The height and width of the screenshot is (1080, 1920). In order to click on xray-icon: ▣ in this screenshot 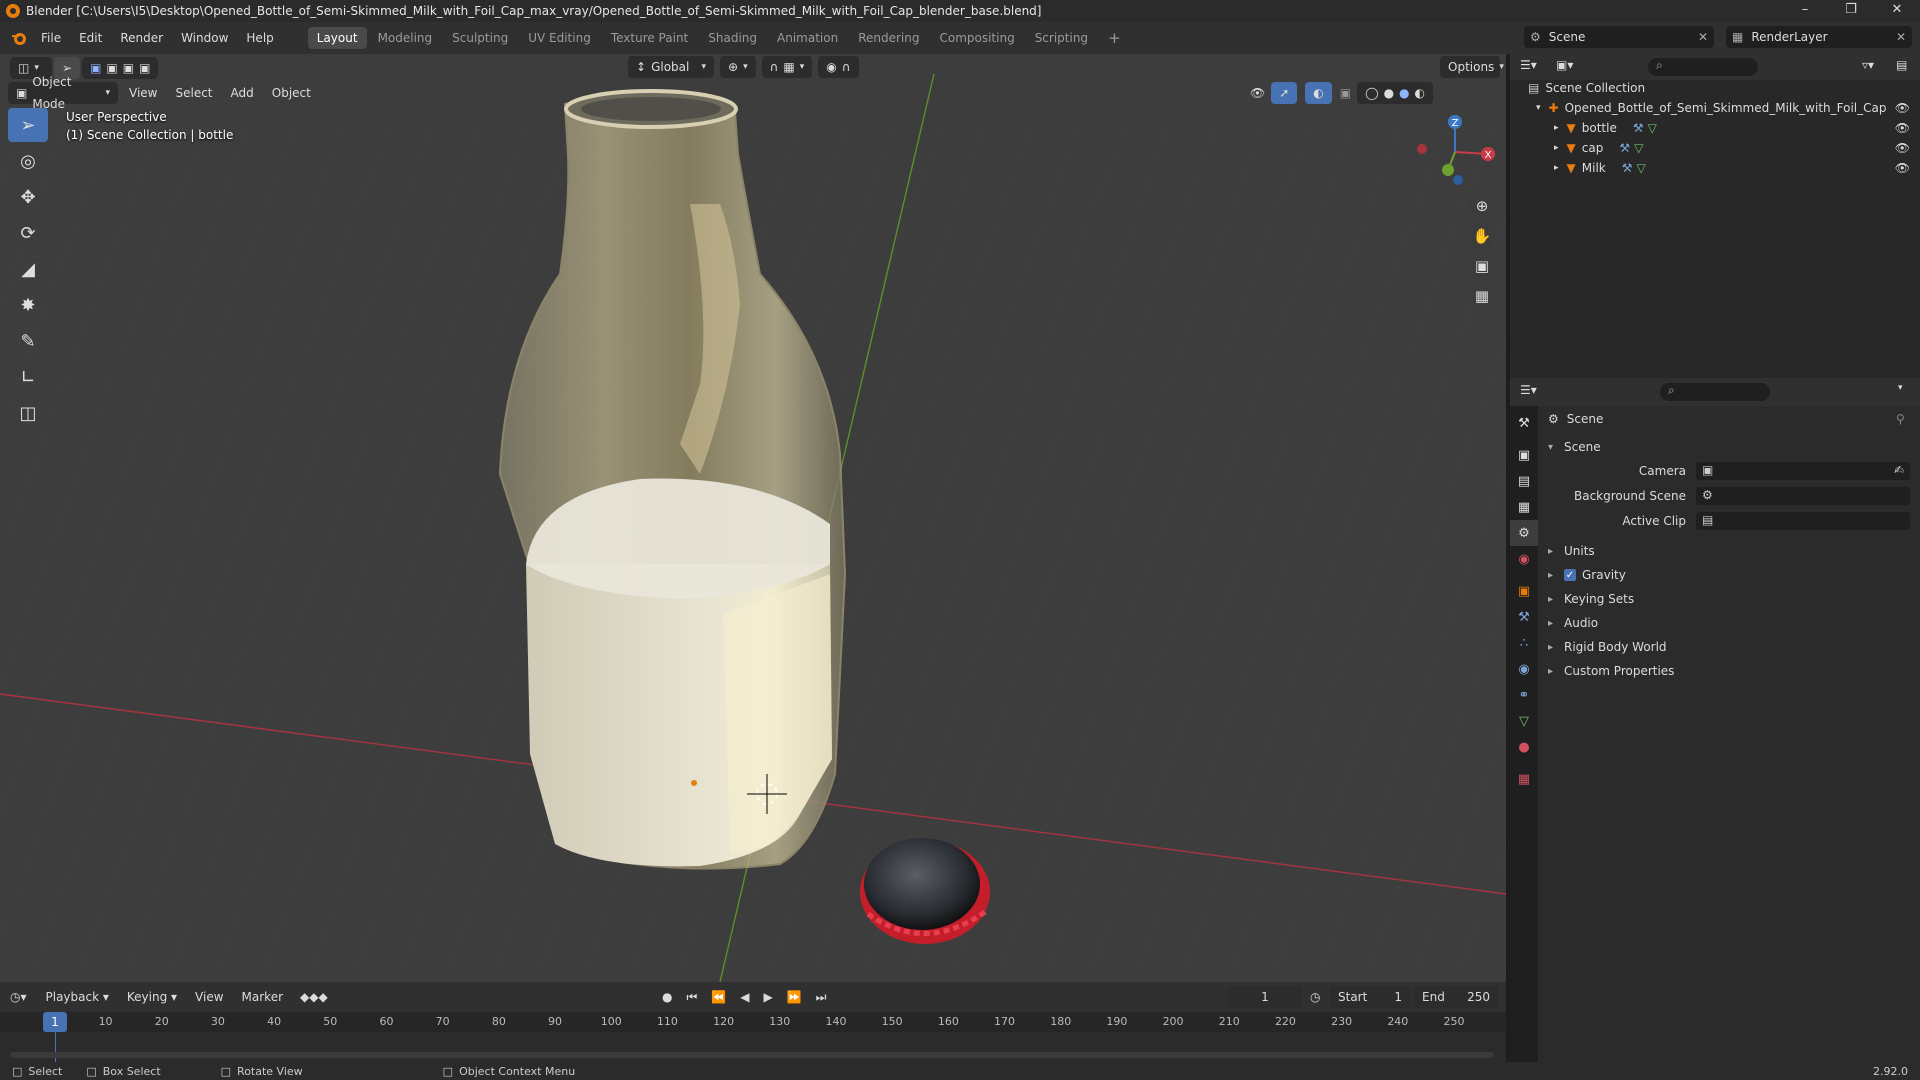, I will do `click(1345, 93)`.